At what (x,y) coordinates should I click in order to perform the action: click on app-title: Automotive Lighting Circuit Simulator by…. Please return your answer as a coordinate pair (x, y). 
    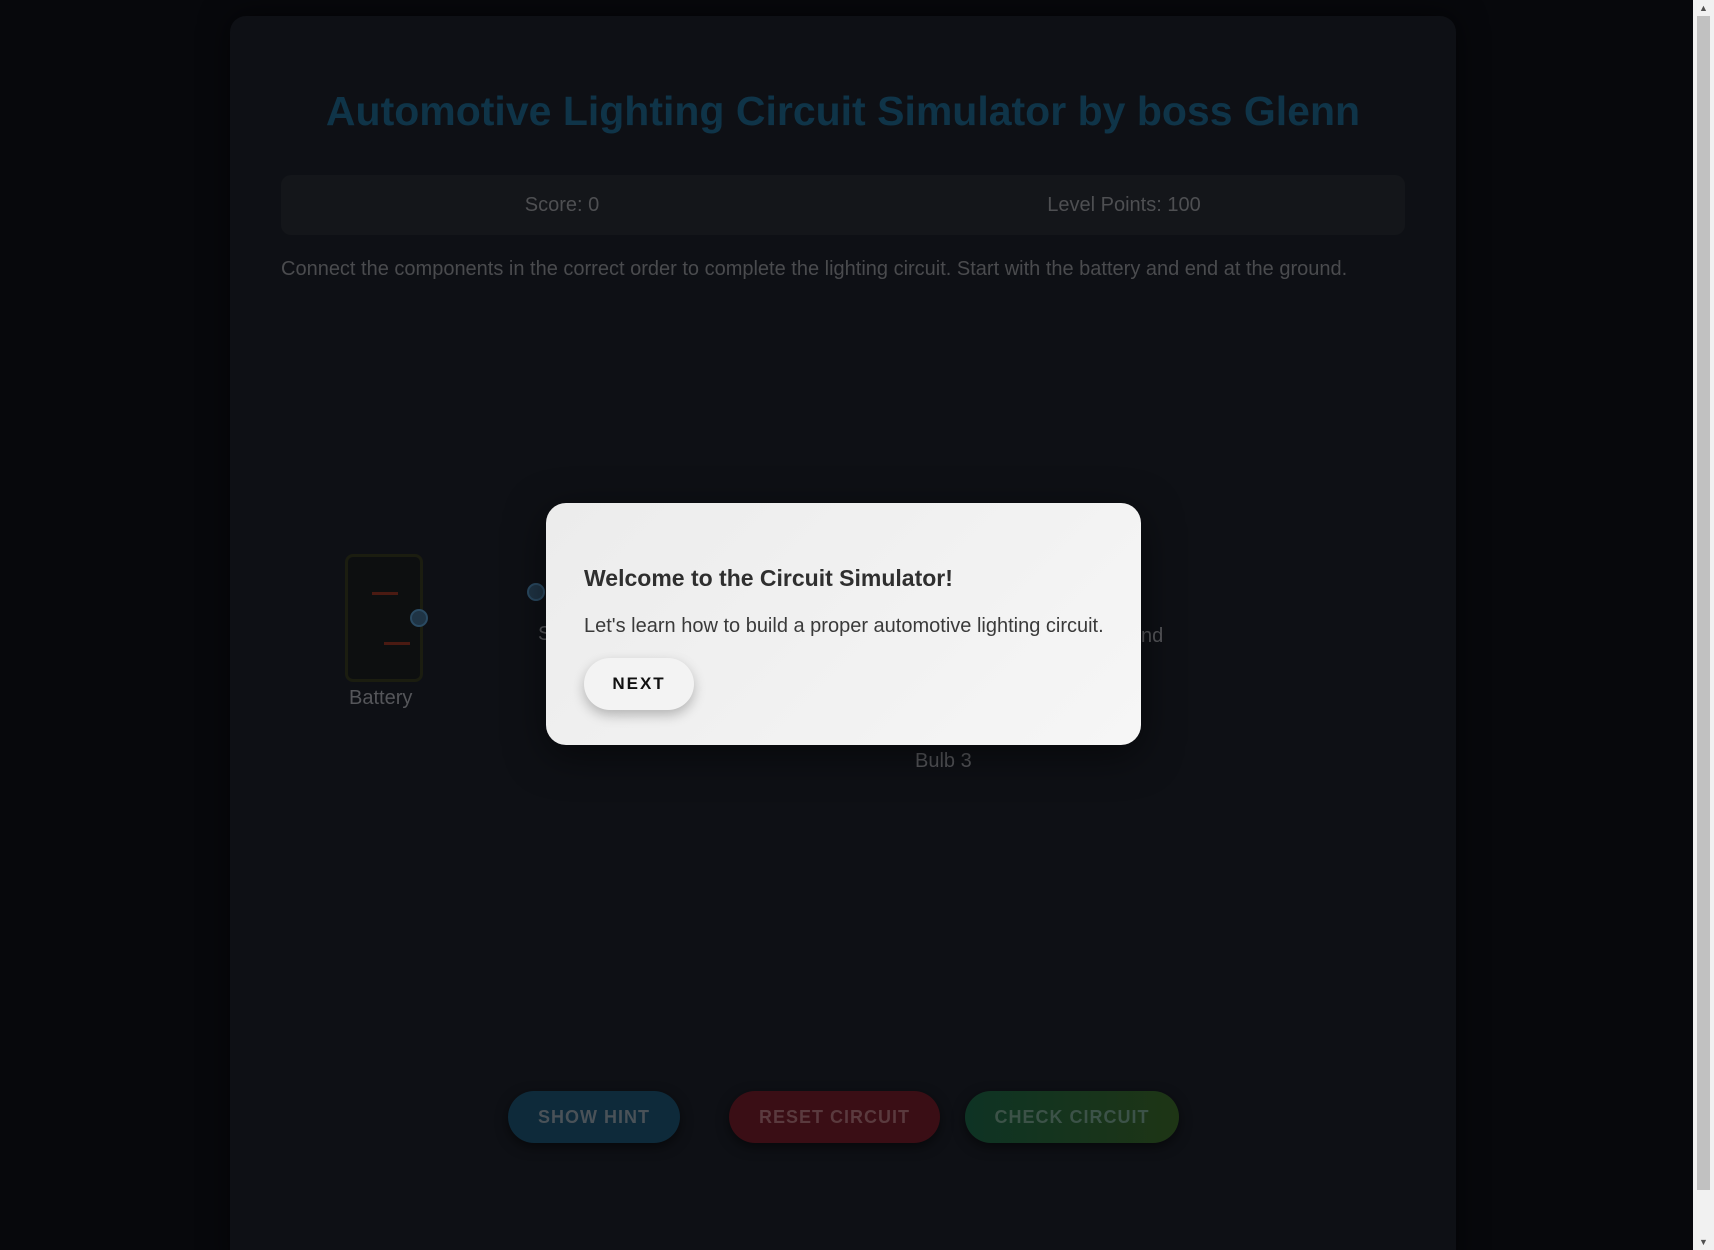
    Looking at the image, I should click on (843, 111).